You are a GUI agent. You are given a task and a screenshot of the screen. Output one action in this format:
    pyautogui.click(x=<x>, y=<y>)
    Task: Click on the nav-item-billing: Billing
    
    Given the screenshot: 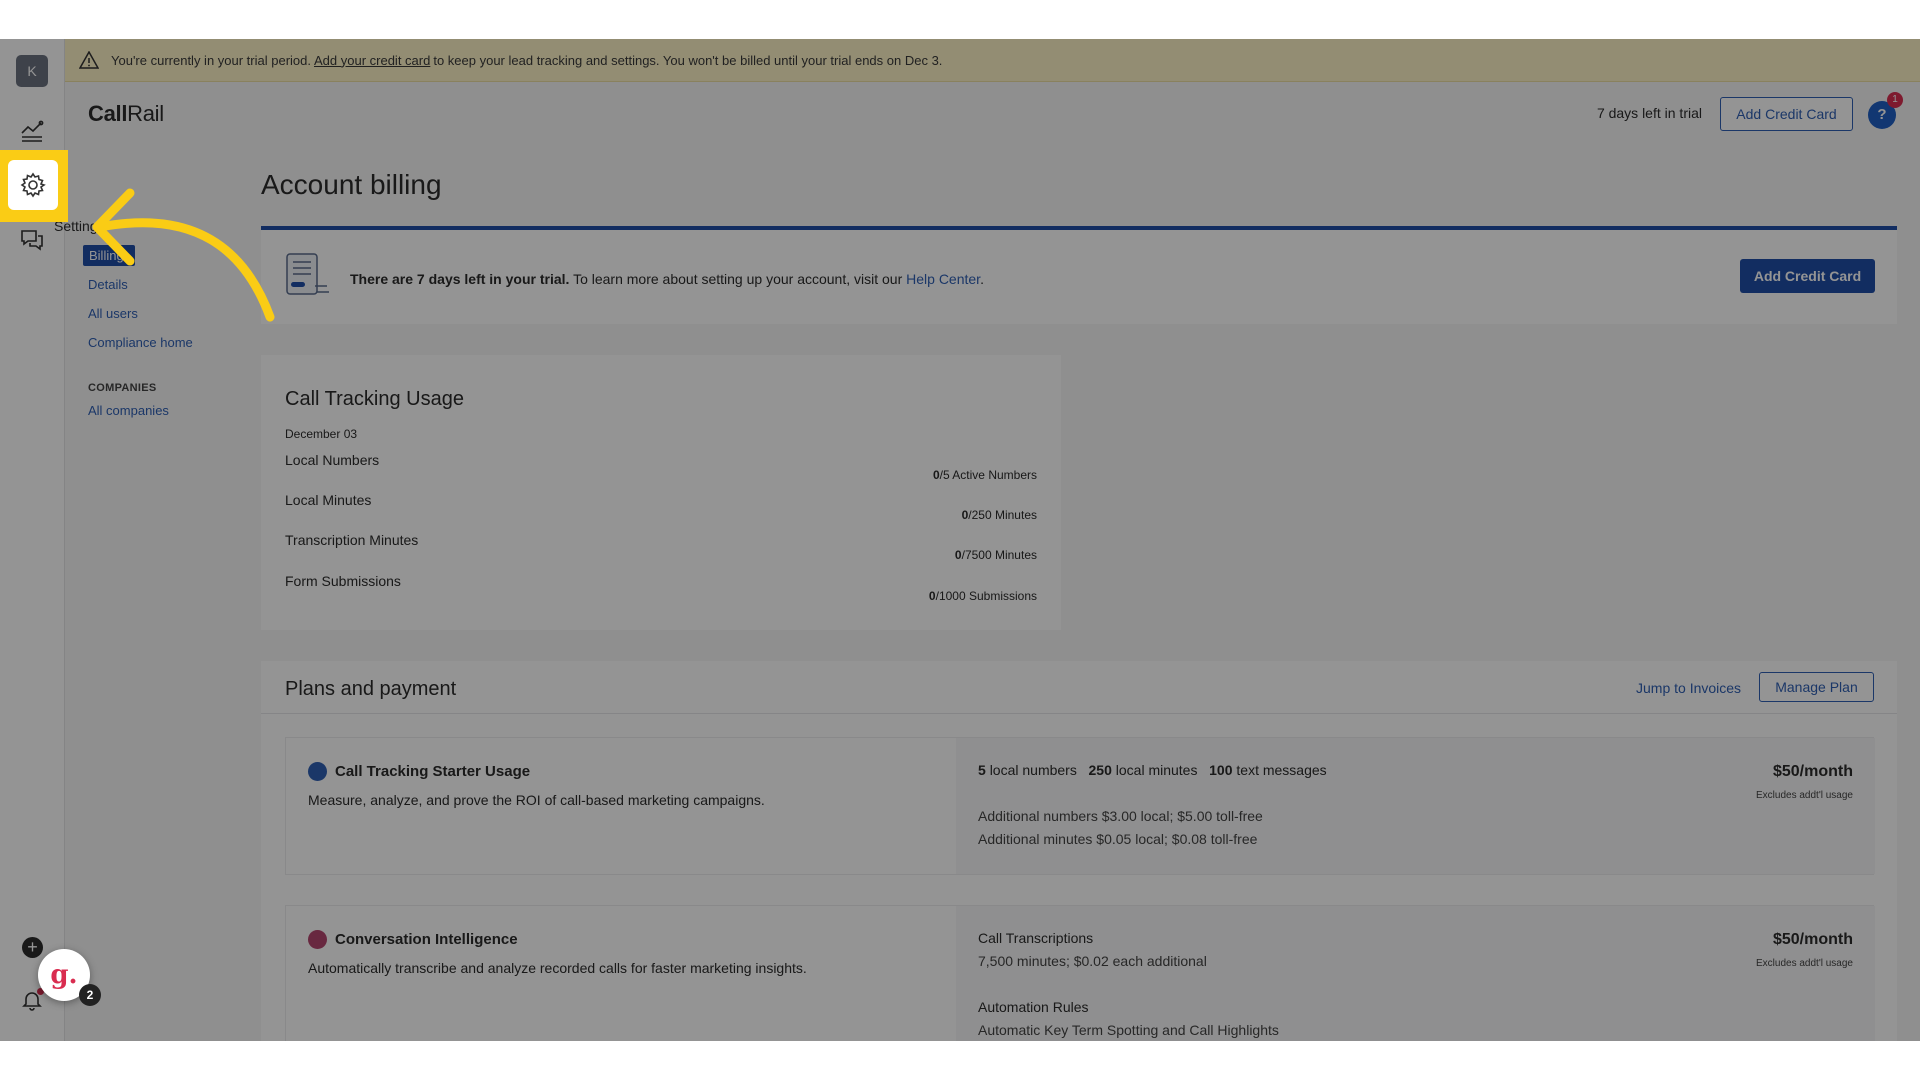 What is the action you would take?
    pyautogui.click(x=109, y=255)
    